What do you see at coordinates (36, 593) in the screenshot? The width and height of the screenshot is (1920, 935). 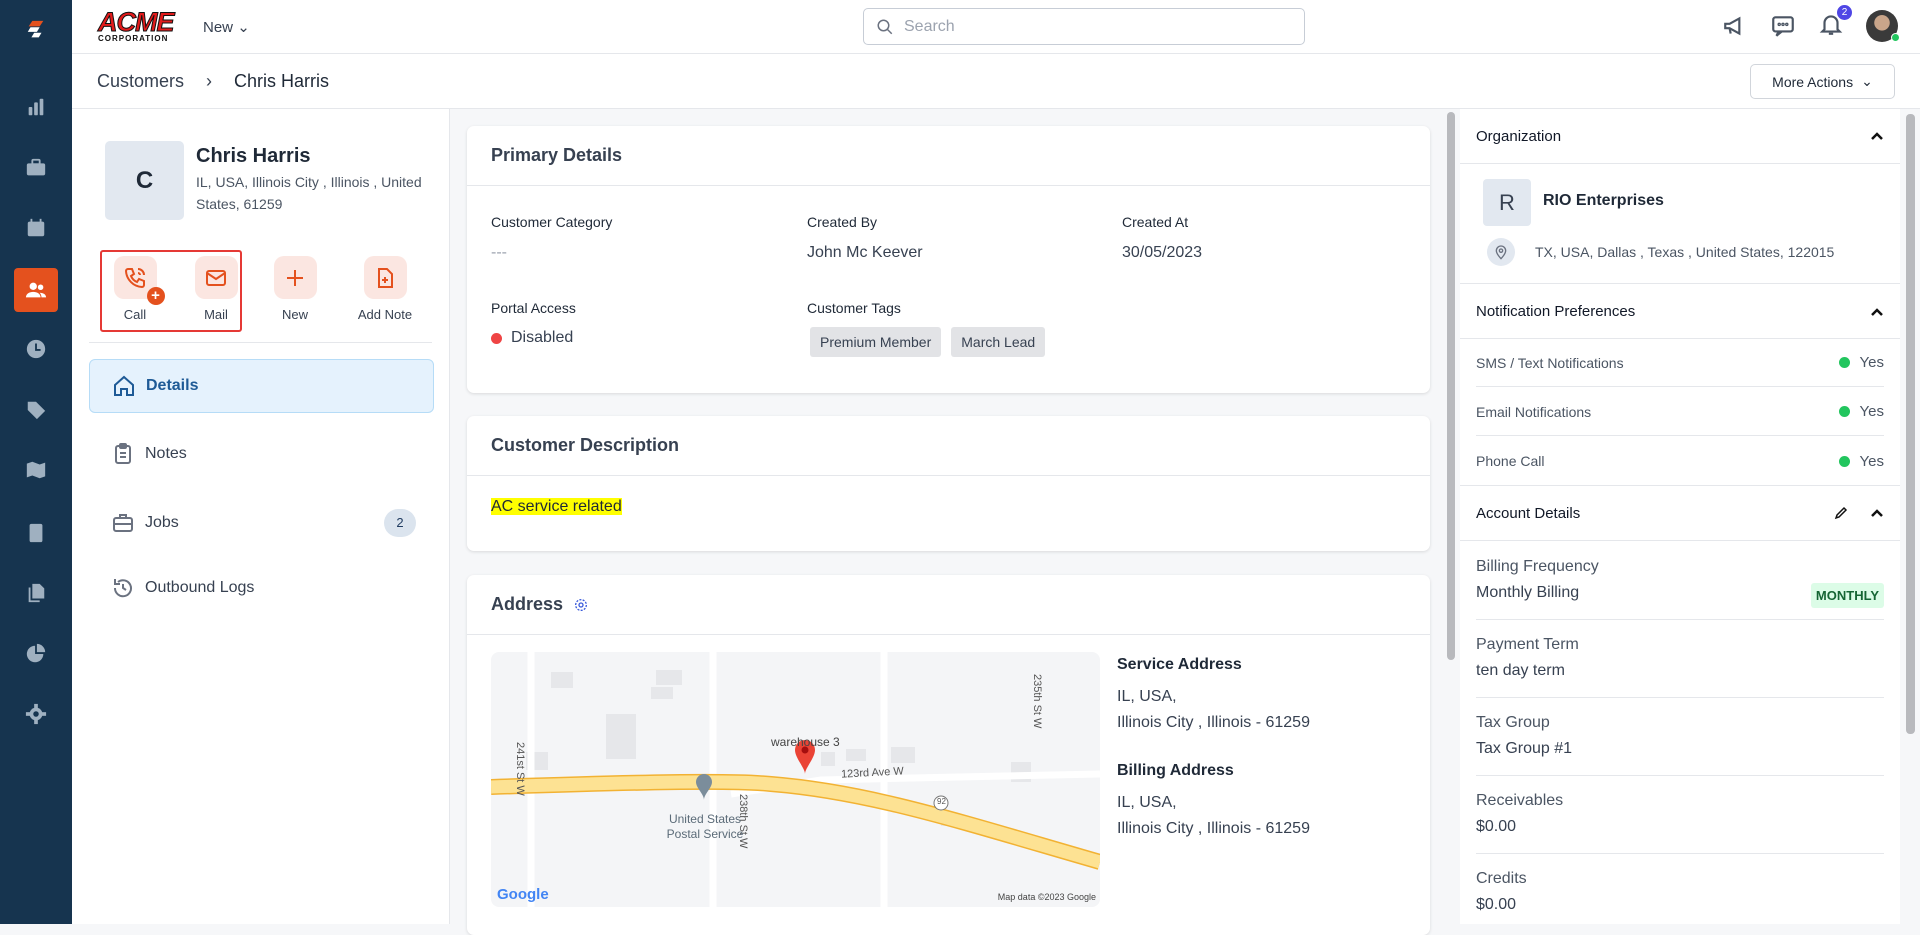 I see `documents-icon` at bounding box center [36, 593].